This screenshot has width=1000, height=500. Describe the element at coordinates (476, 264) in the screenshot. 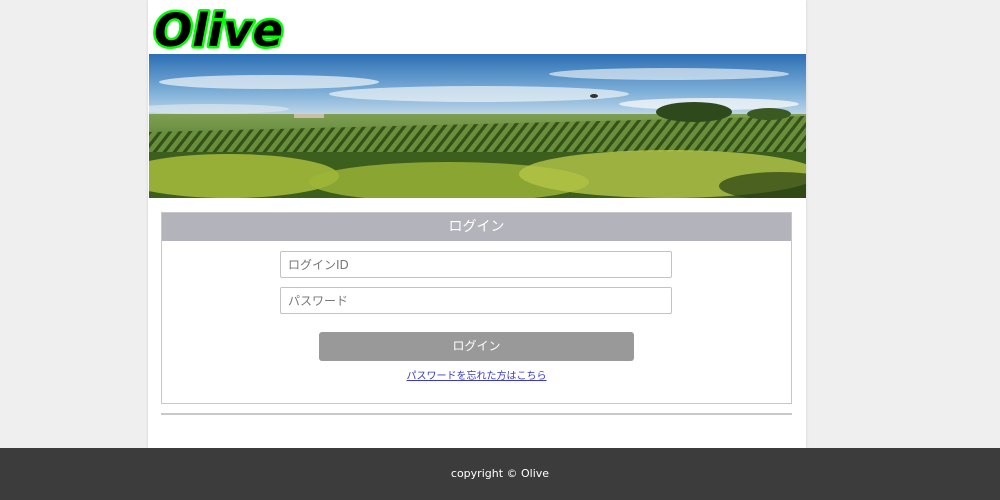

I see `login-id-input` at that location.